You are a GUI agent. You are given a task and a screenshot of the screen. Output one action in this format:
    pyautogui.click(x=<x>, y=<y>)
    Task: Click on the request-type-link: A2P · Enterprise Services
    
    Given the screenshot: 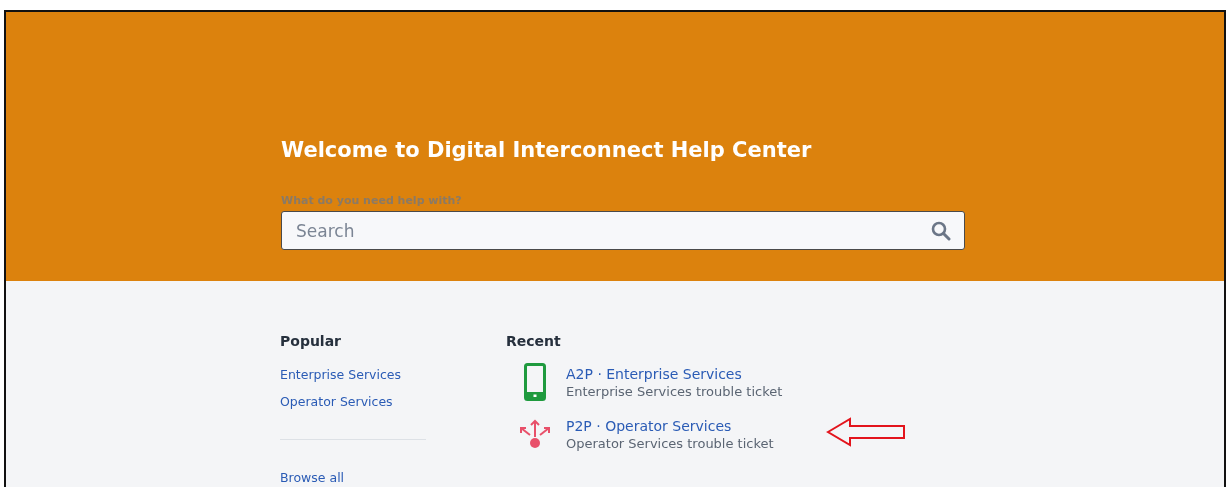 What is the action you would take?
    pyautogui.click(x=654, y=373)
    